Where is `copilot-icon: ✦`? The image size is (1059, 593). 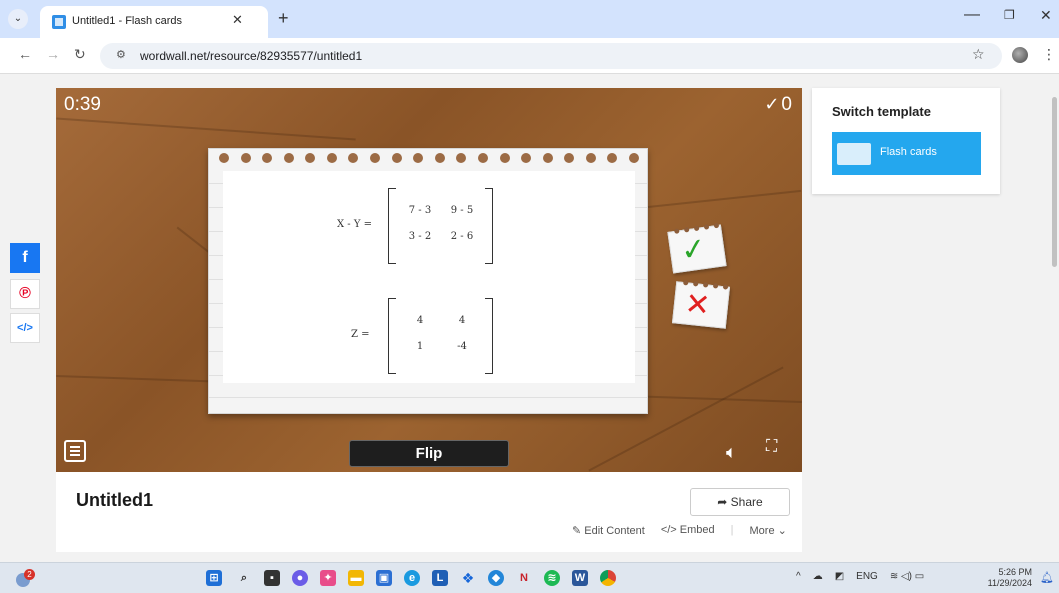
copilot-icon: ✦ is located at coordinates (328, 578).